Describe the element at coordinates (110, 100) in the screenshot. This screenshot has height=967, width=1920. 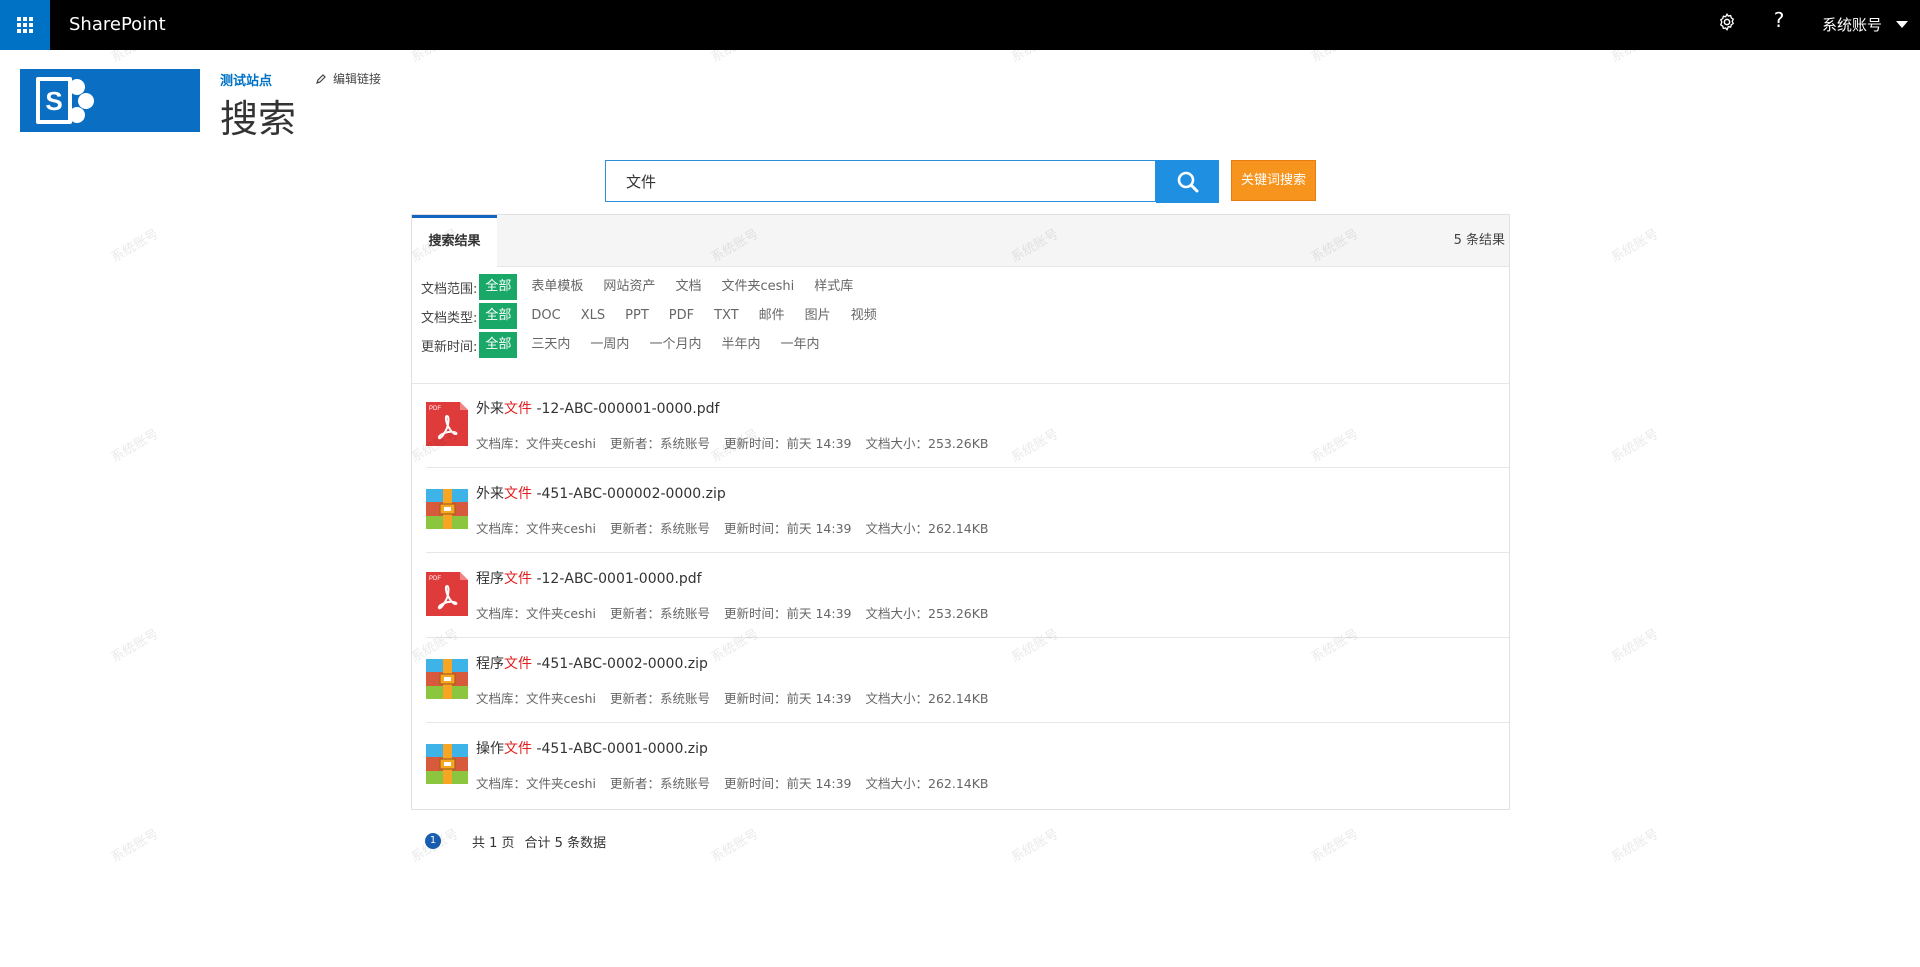
I see `site-logo: S` at that location.